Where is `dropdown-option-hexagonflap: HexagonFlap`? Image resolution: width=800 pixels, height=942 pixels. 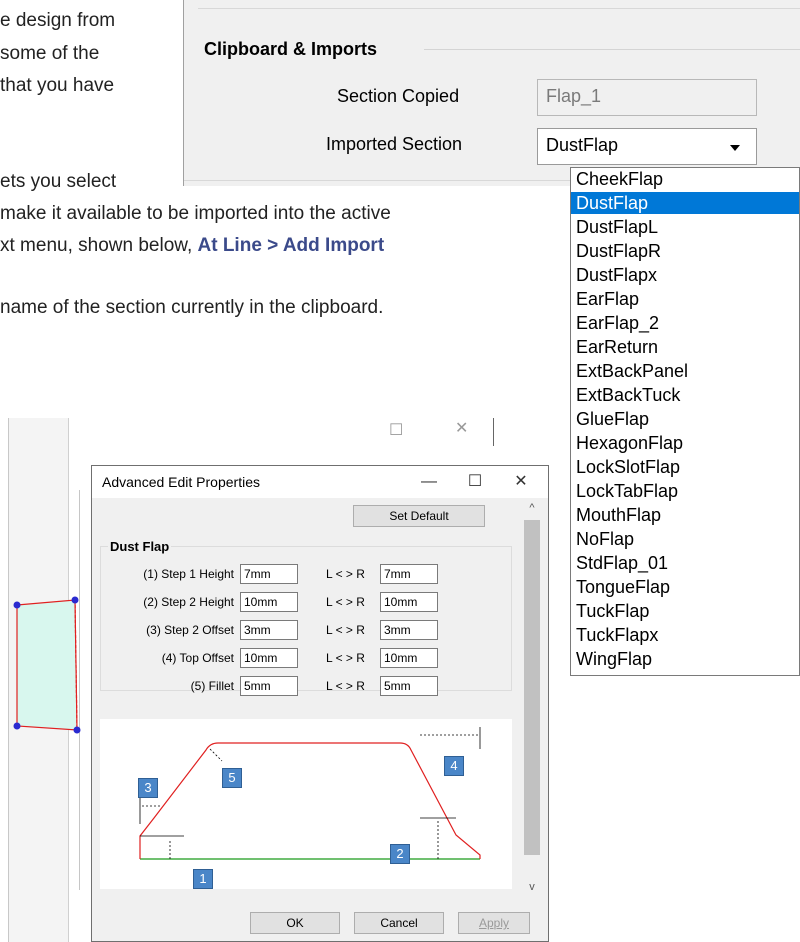
dropdown-option-hexagonflap: HexagonFlap is located at coordinates (685, 443).